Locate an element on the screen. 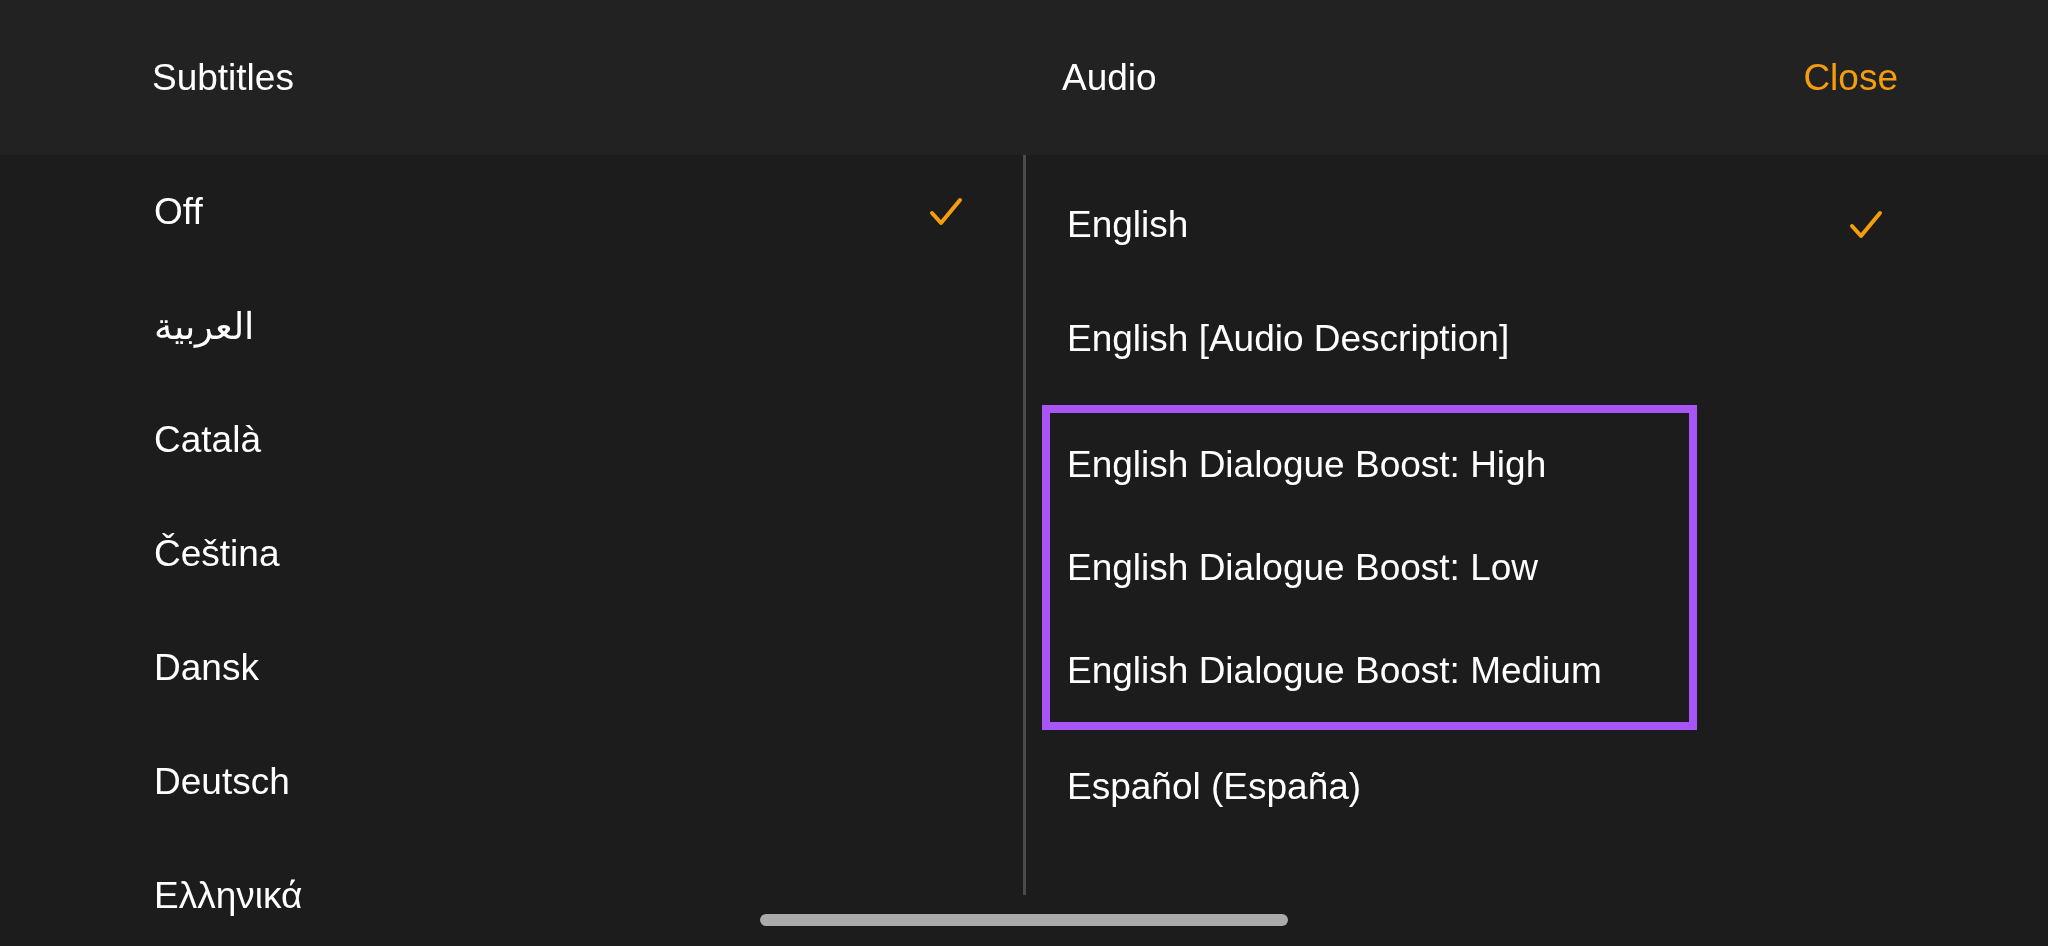 The image size is (2048, 946). subtitles-title: Subtitles is located at coordinates (223, 77).